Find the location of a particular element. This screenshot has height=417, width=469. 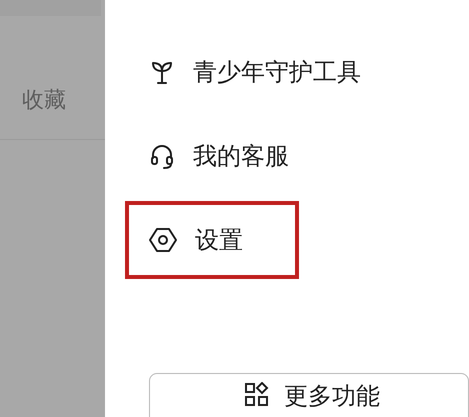

grid-icon is located at coordinates (257, 395).